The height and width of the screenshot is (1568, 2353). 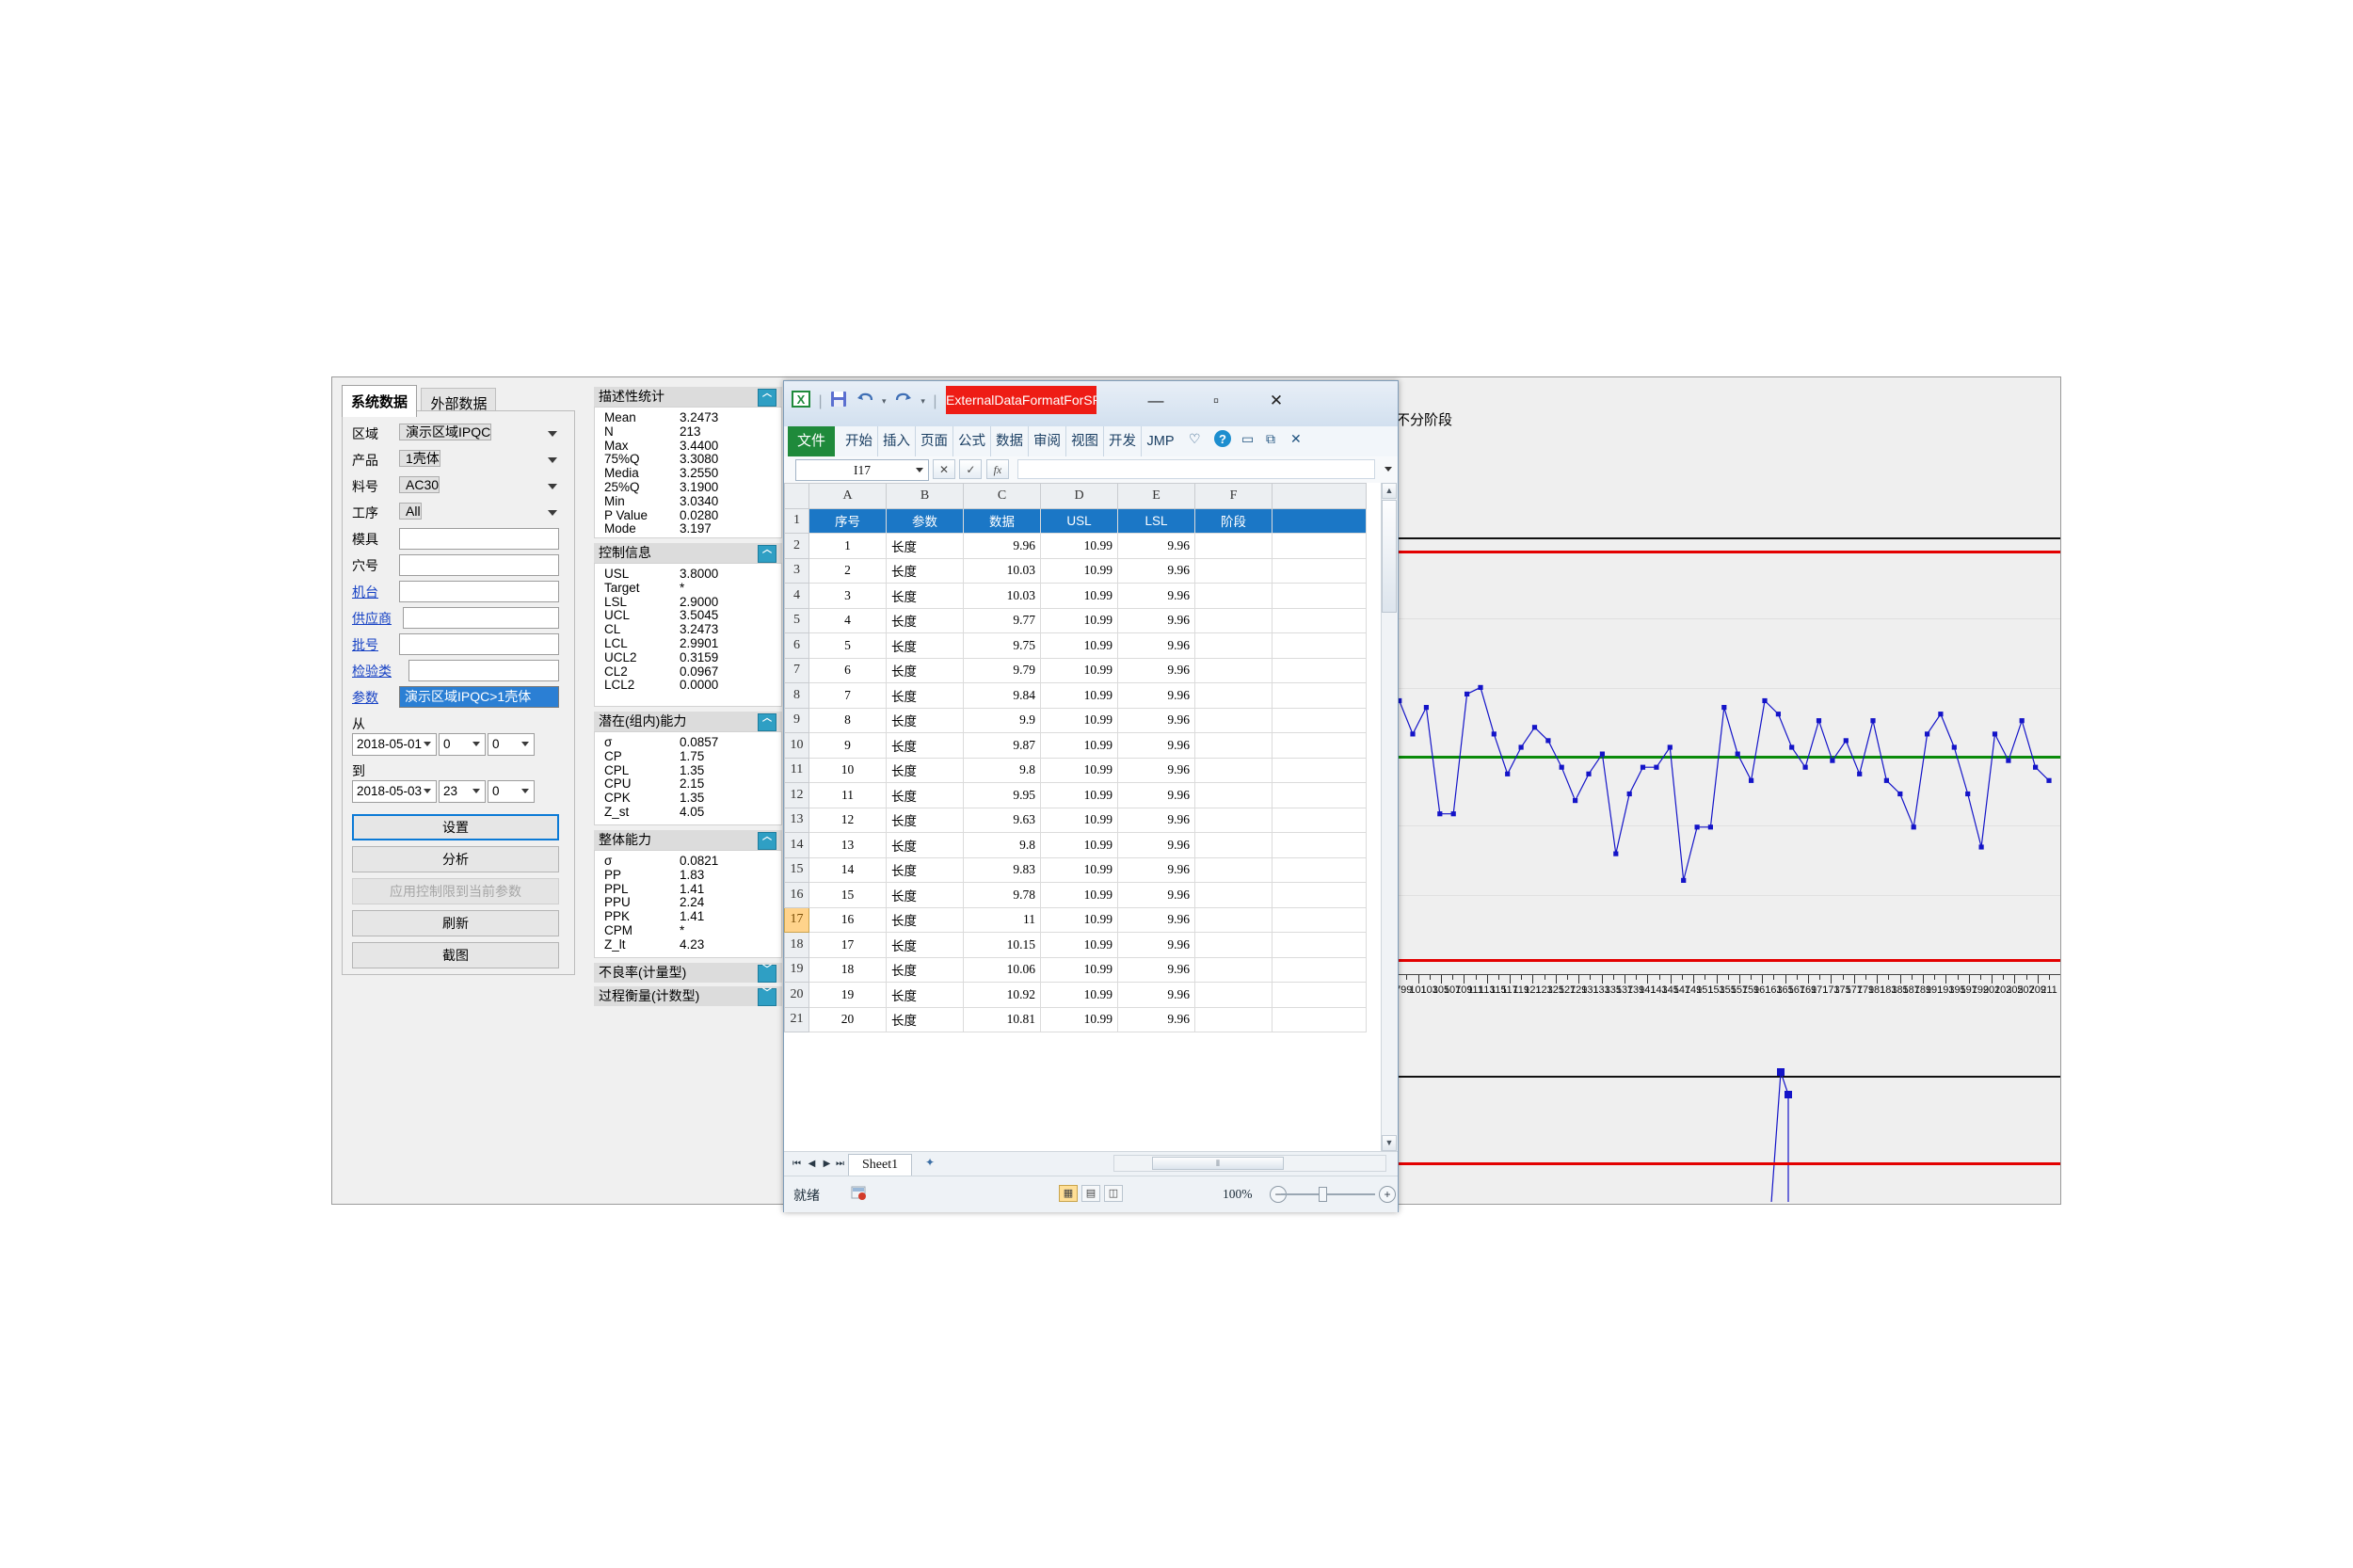 I want to click on horizontal-scrollbar: ⦀, so click(x=1249, y=1163).